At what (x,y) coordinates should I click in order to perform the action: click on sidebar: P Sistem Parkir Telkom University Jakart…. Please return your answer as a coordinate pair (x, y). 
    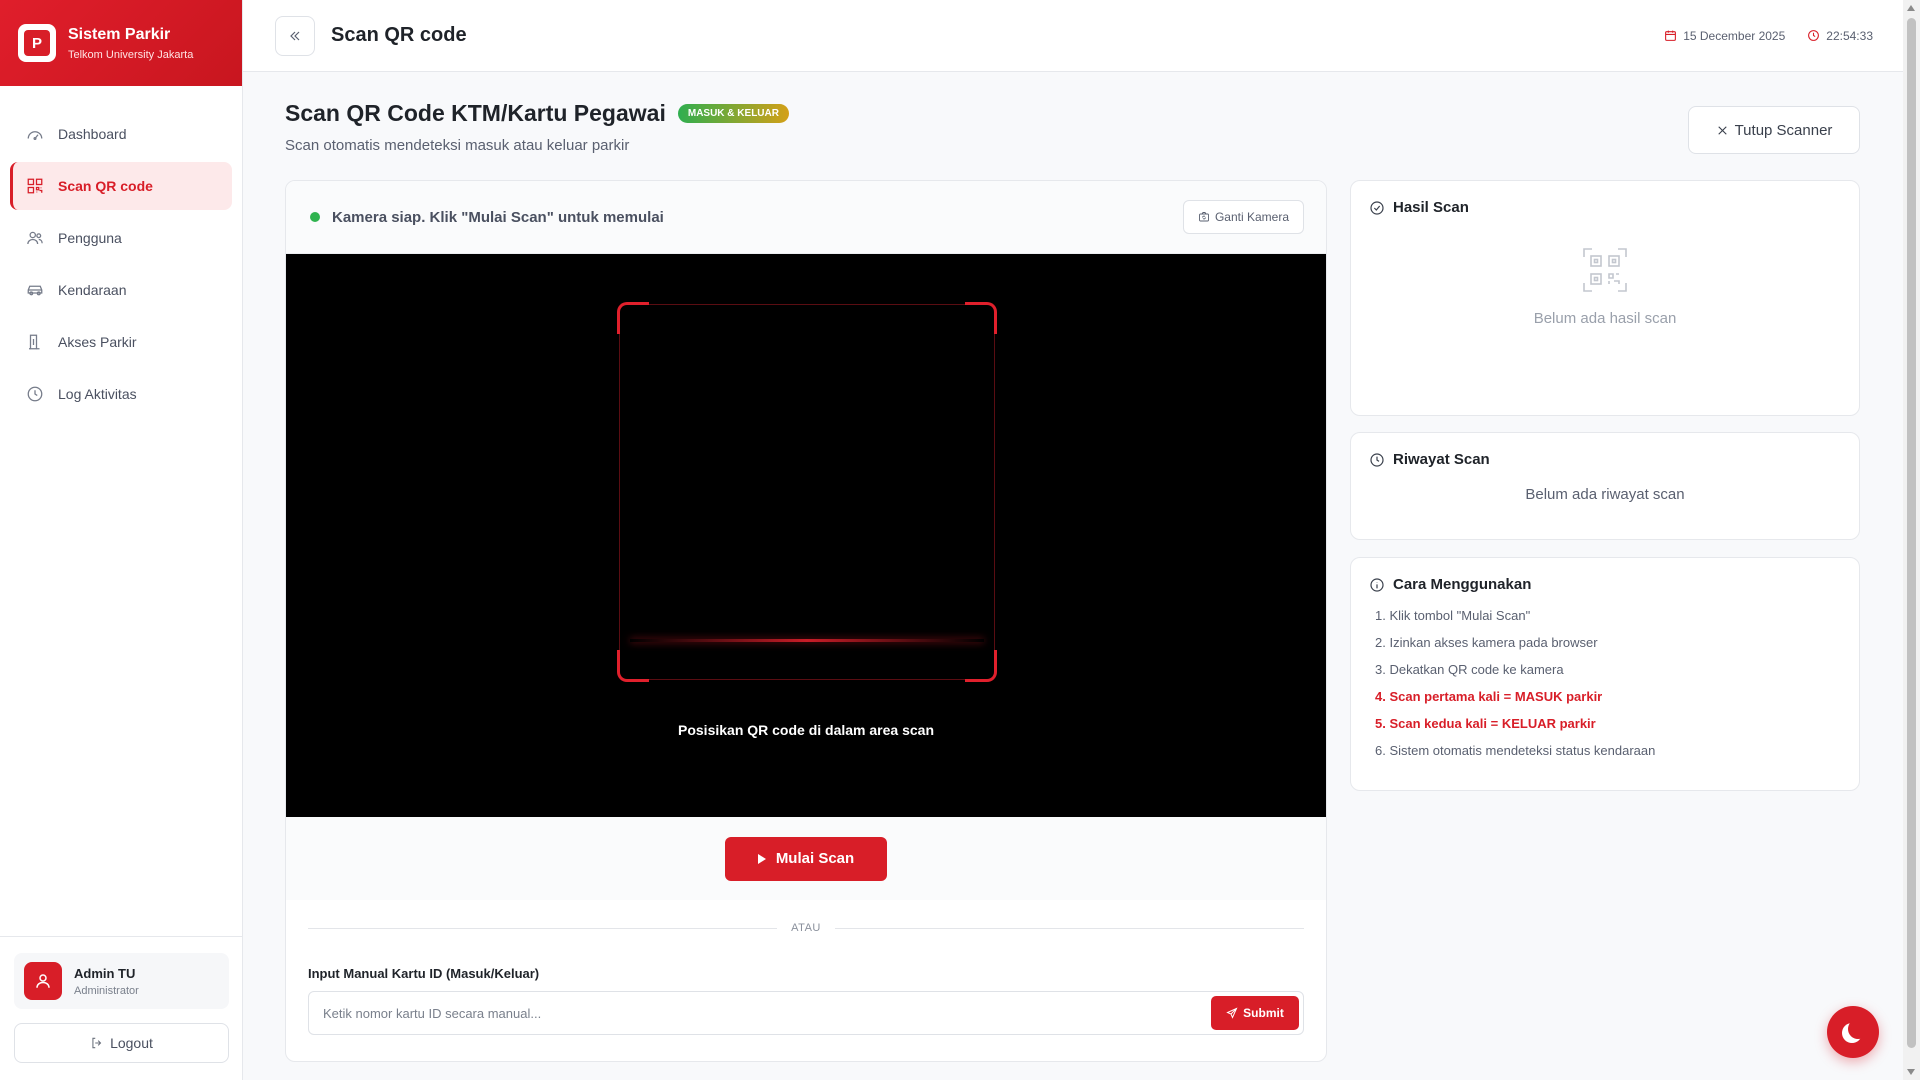
    Looking at the image, I should click on (121, 540).